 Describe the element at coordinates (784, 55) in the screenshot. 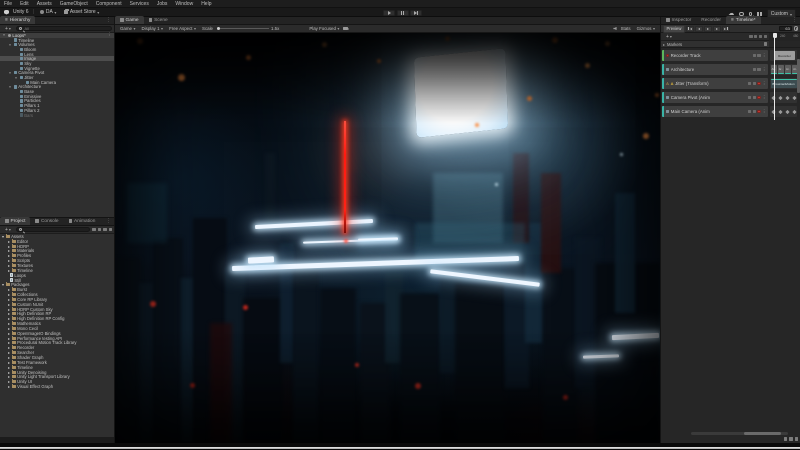

I see `clip-recorder: Recorder` at that location.